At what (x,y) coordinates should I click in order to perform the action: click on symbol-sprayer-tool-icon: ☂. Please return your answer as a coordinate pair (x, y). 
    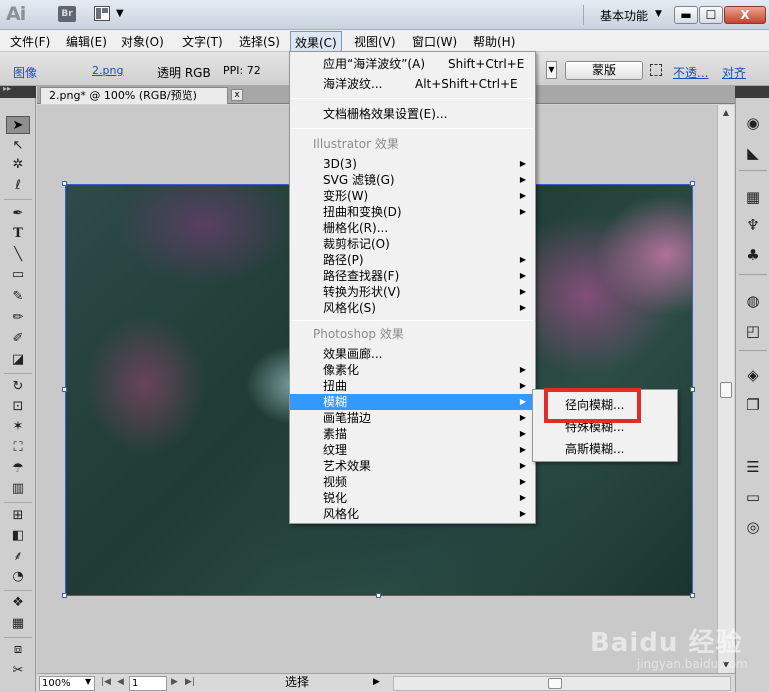
    Looking at the image, I should click on (18, 469).